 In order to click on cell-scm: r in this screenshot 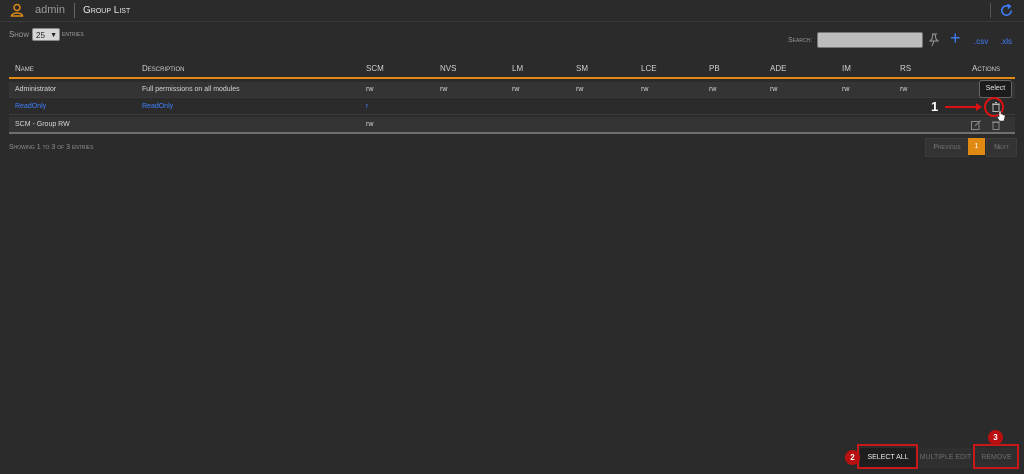, I will do `click(367, 106)`.